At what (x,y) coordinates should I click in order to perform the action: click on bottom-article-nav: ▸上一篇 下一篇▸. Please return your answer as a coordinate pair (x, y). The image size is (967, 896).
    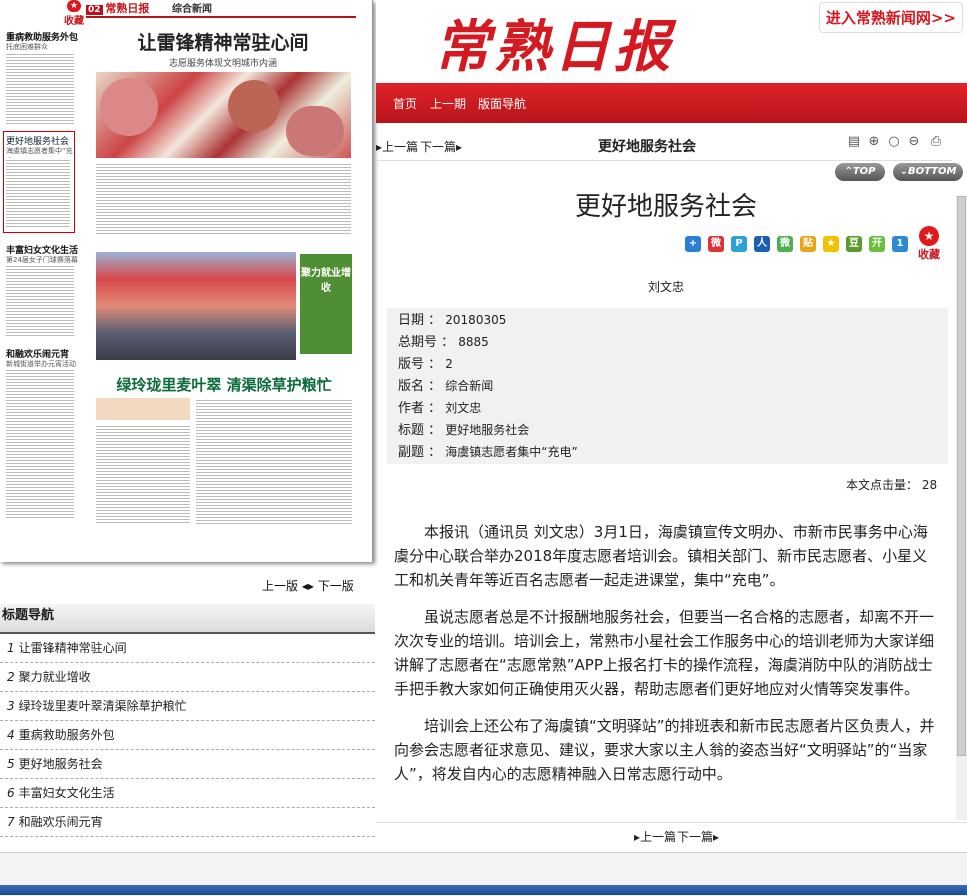
    Looking at the image, I should click on (671, 835).